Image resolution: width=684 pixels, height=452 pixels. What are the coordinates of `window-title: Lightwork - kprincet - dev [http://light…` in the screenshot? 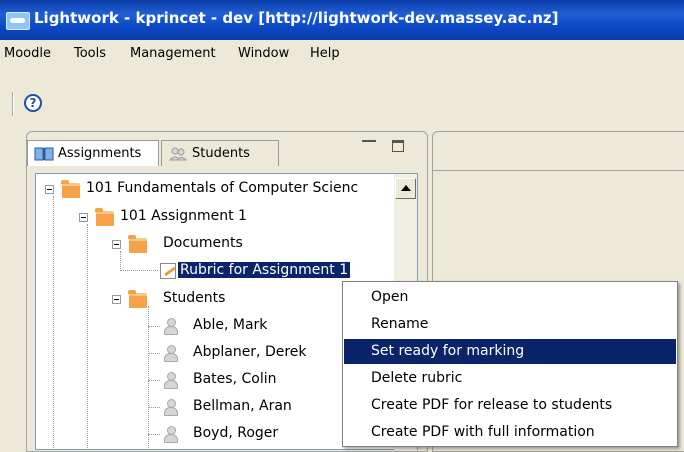 It's located at (296, 18).